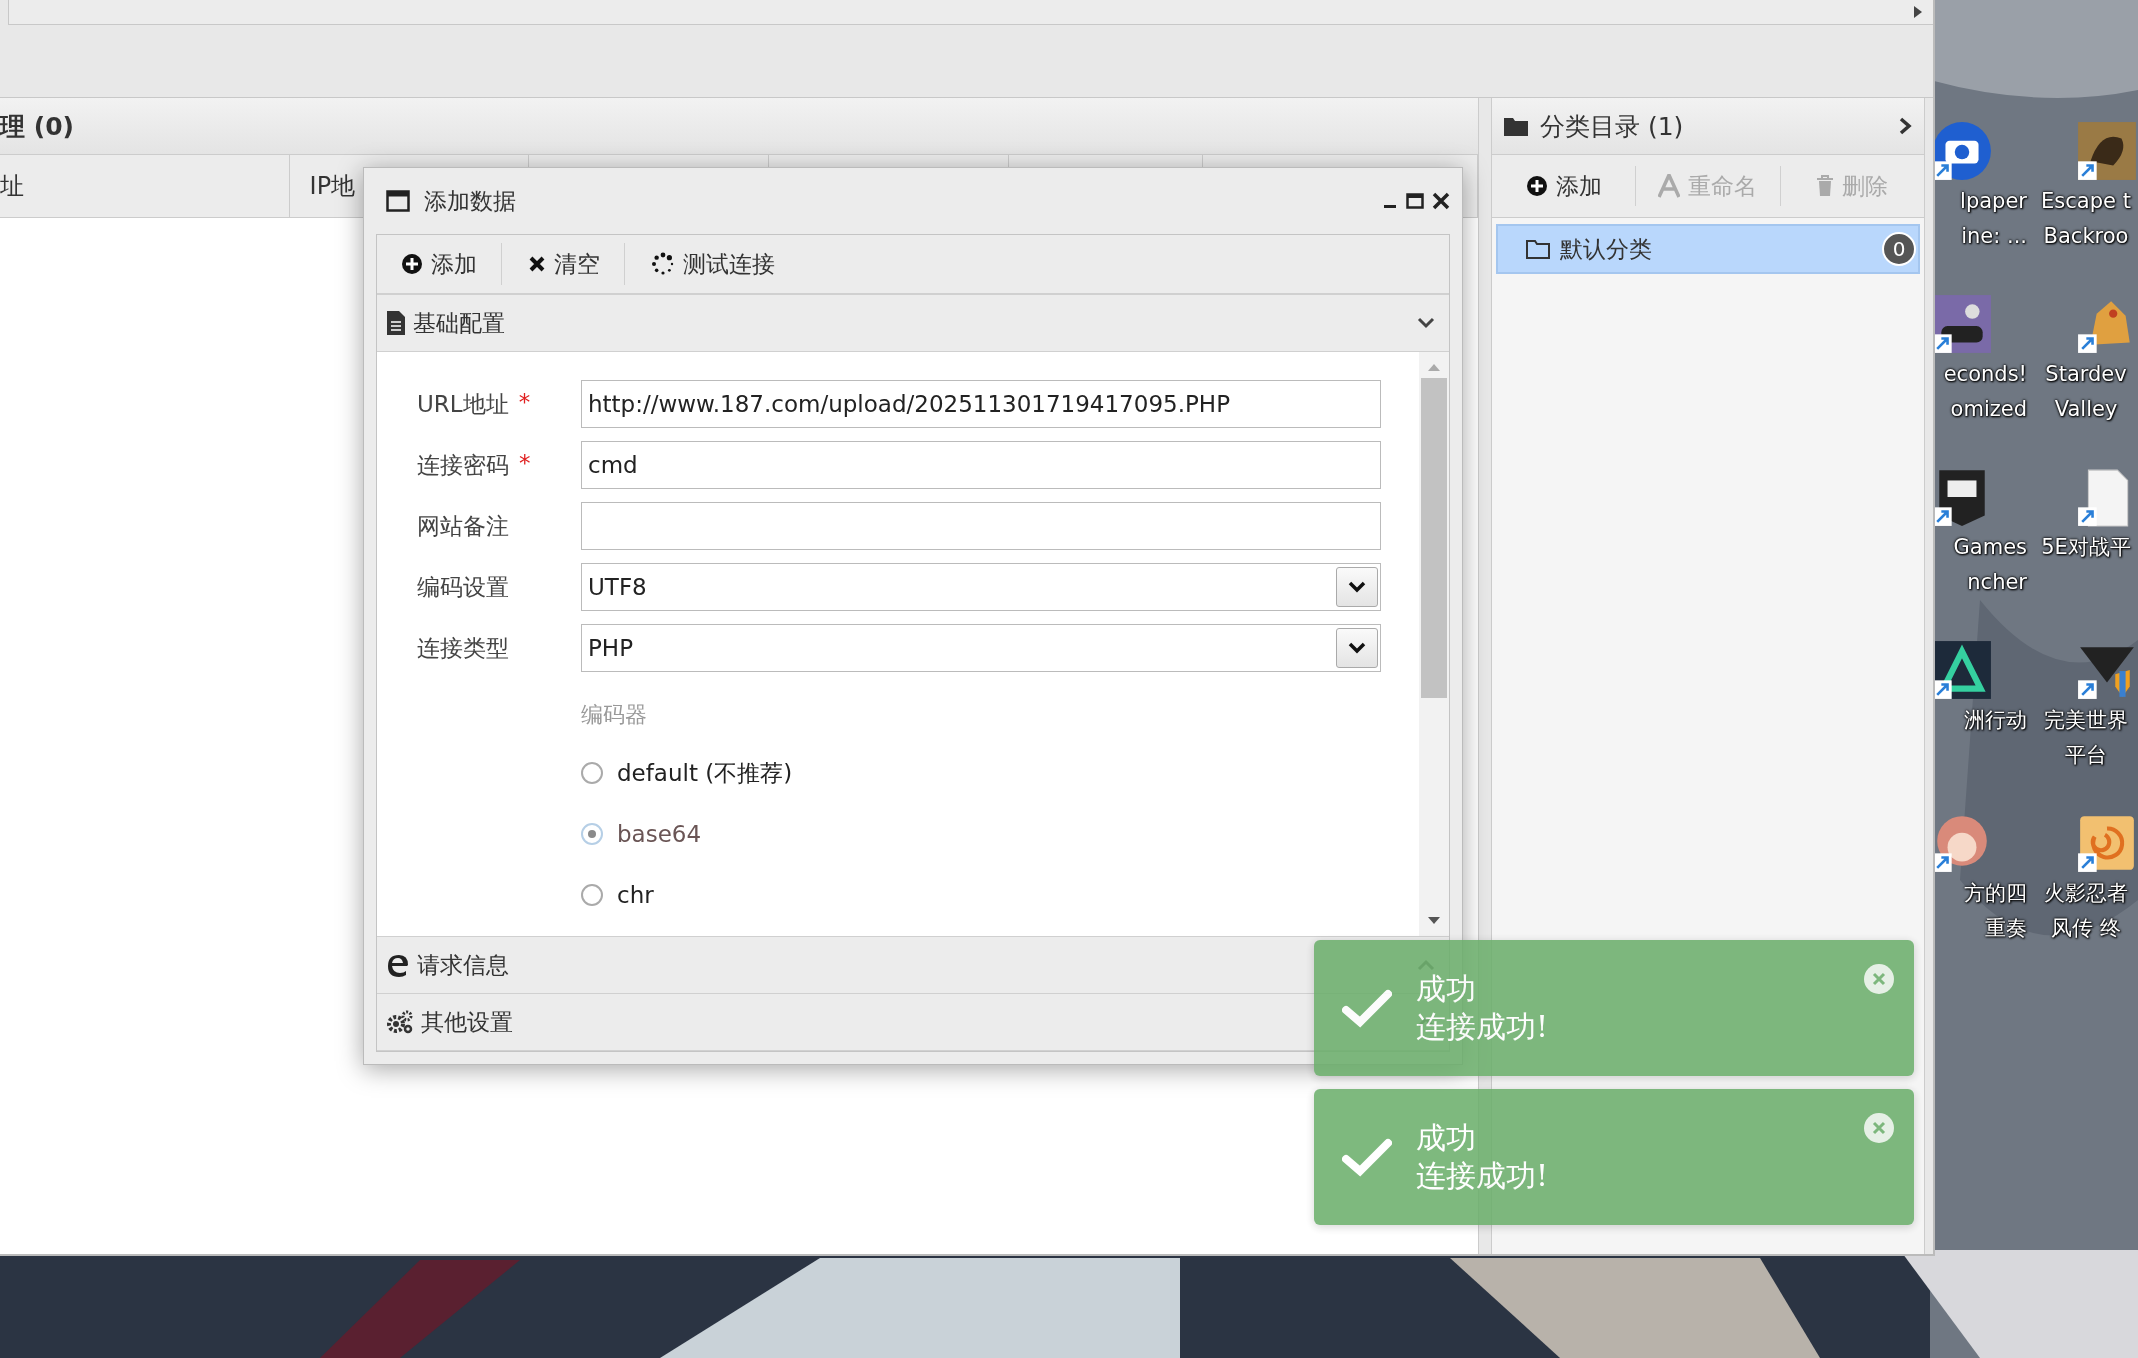  Describe the element at coordinates (981, 465) in the screenshot. I see `input-field: cmd` at that location.